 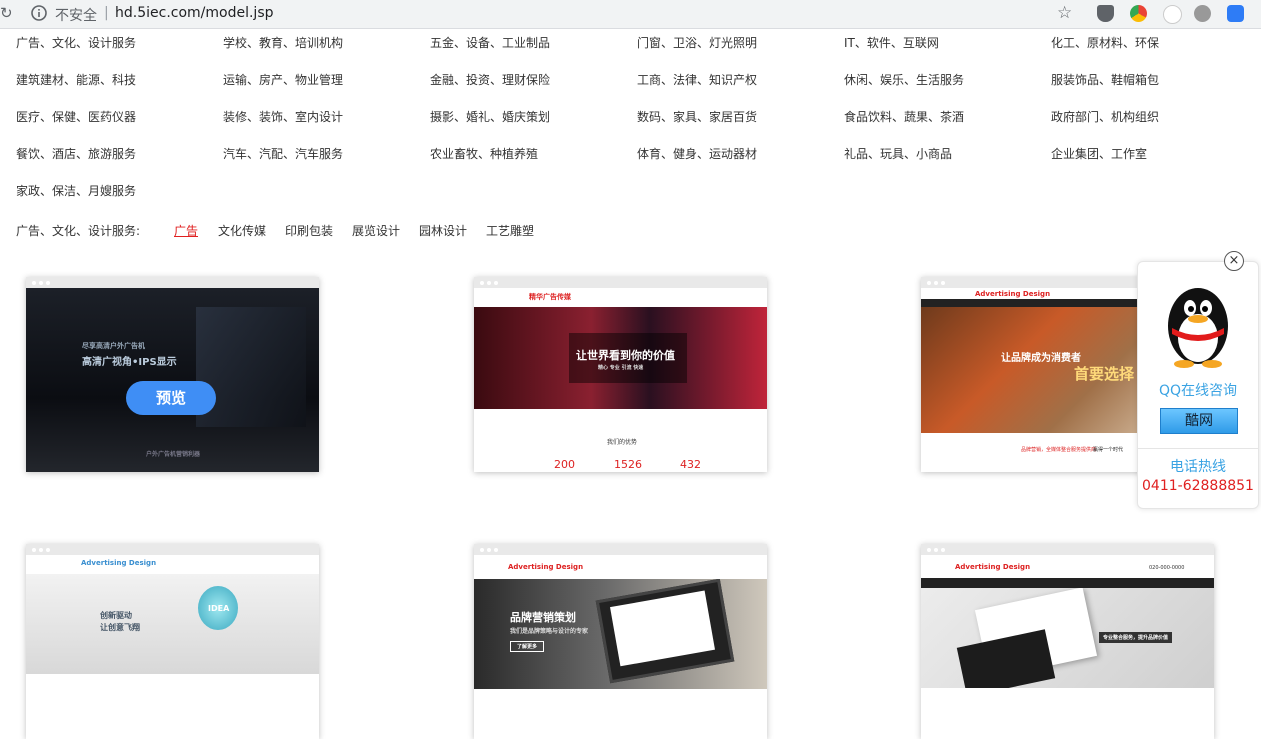 What do you see at coordinates (6, 13) in the screenshot?
I see `reload-icon: ↻` at bounding box center [6, 13].